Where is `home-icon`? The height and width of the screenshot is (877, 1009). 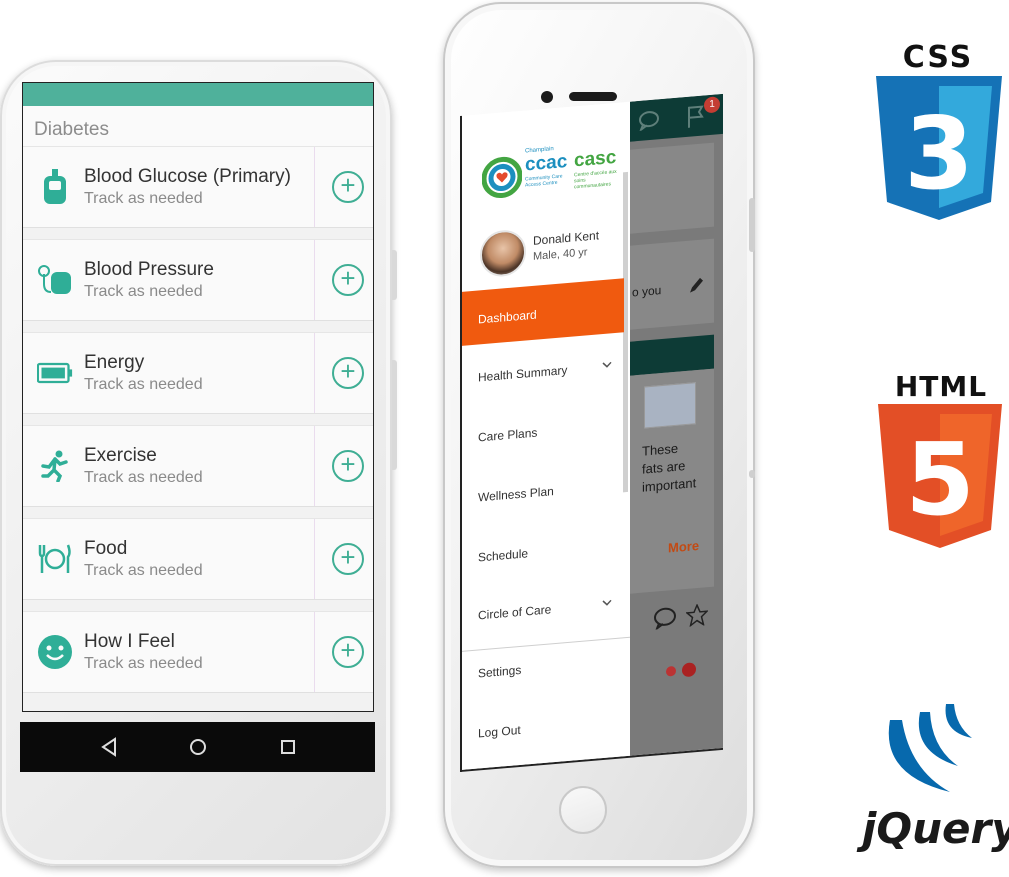
home-icon is located at coordinates (198, 747).